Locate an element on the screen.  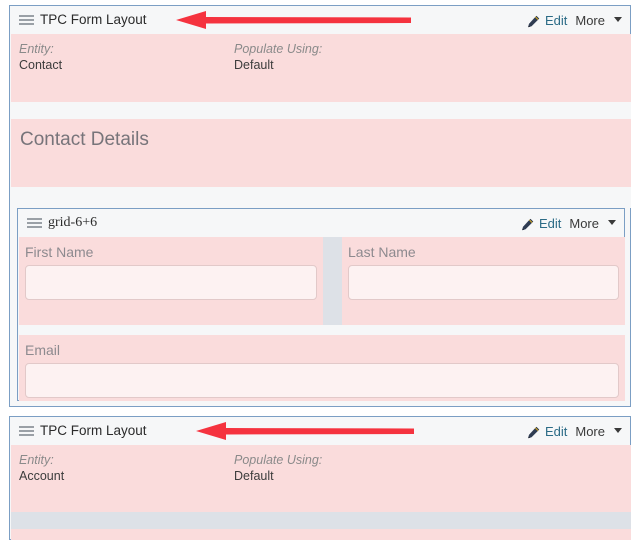
entity-value: Account is located at coordinates (42, 476).